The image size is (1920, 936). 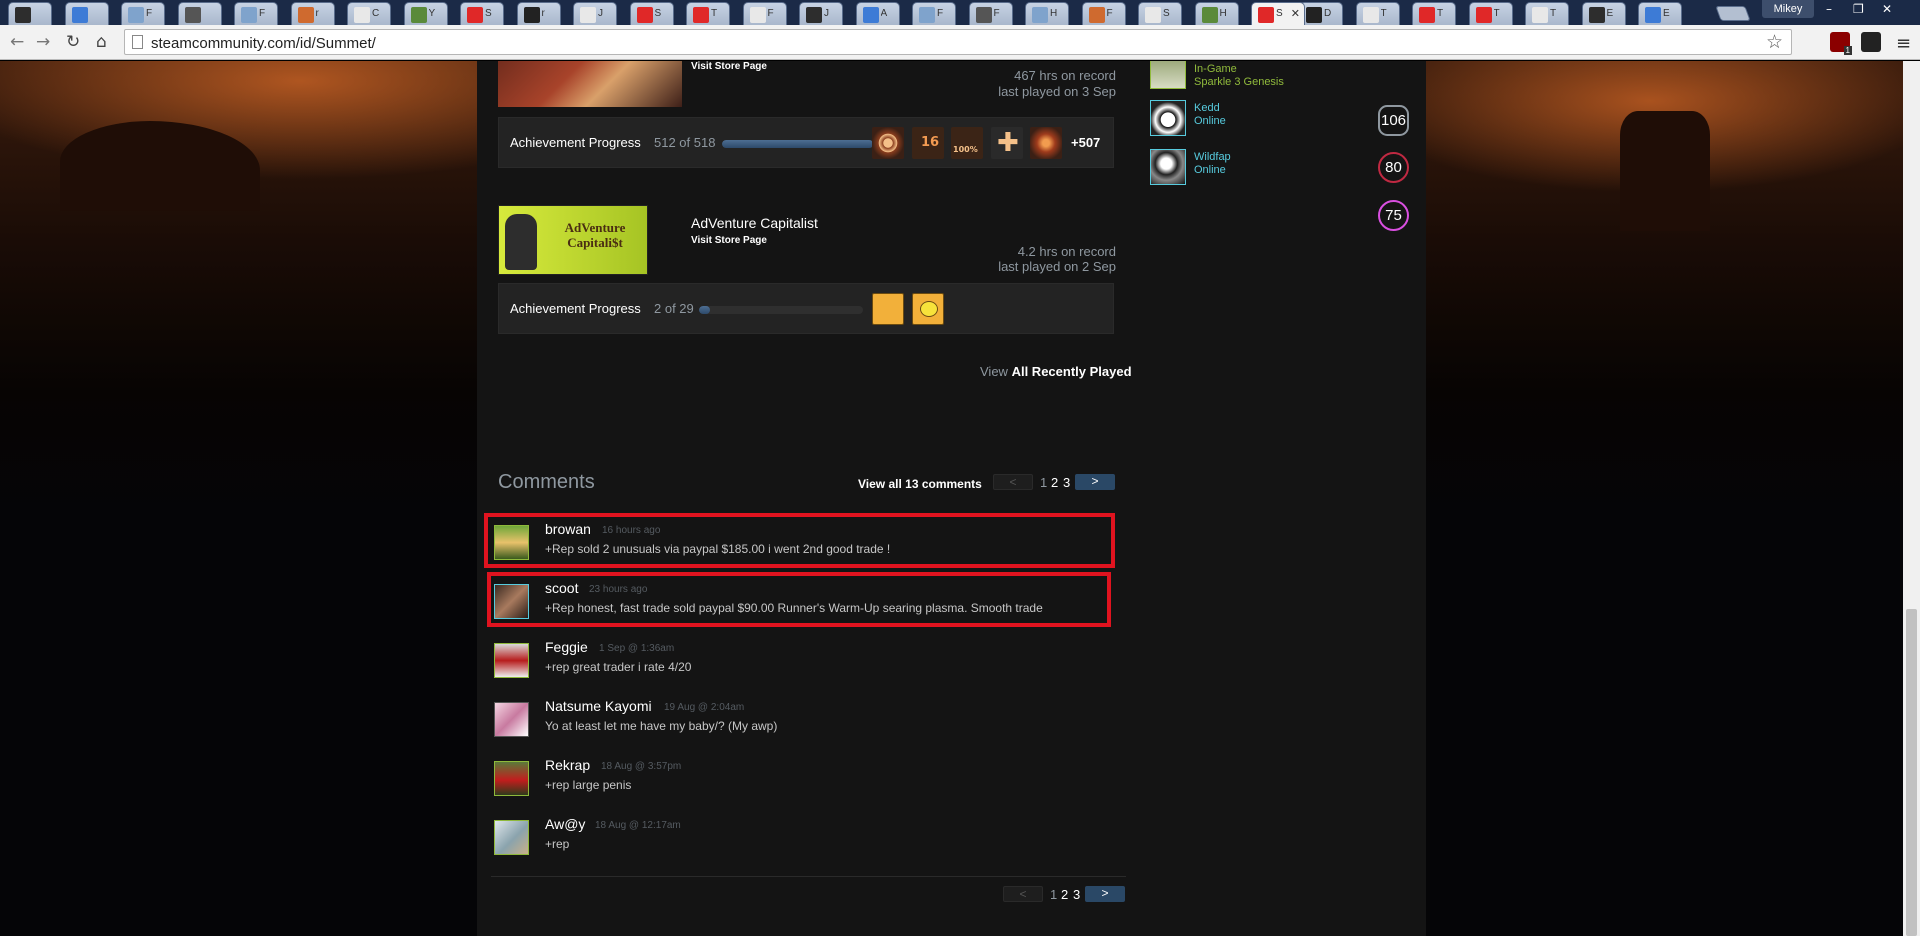 I want to click on achievement-burst-icon, so click(x=1046, y=143).